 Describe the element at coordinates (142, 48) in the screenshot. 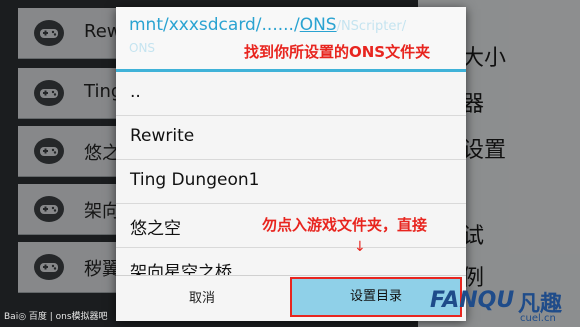

I see `path-ghost-line2: ONS` at that location.